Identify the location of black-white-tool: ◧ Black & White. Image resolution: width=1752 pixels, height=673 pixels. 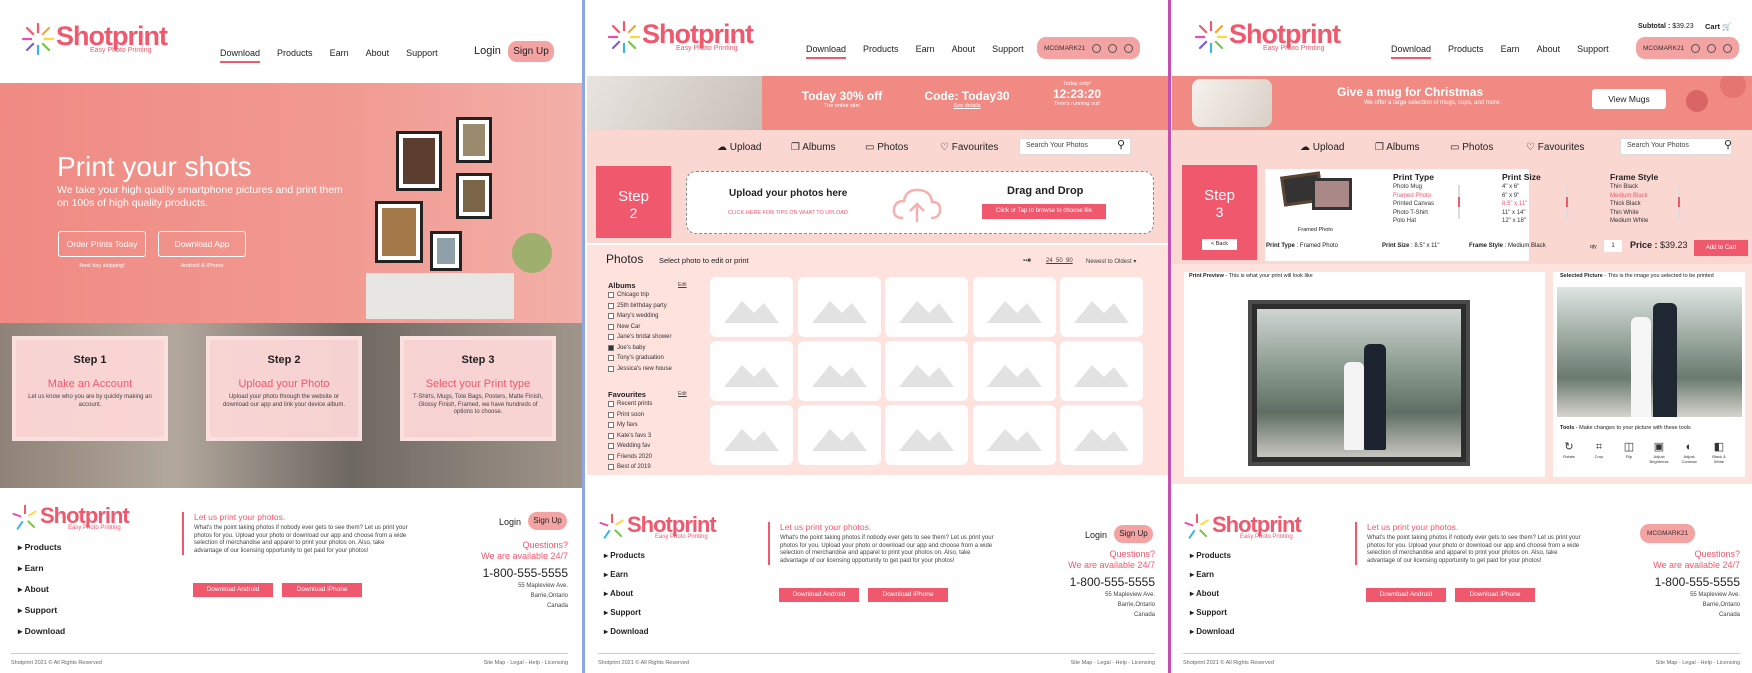
(1719, 452).